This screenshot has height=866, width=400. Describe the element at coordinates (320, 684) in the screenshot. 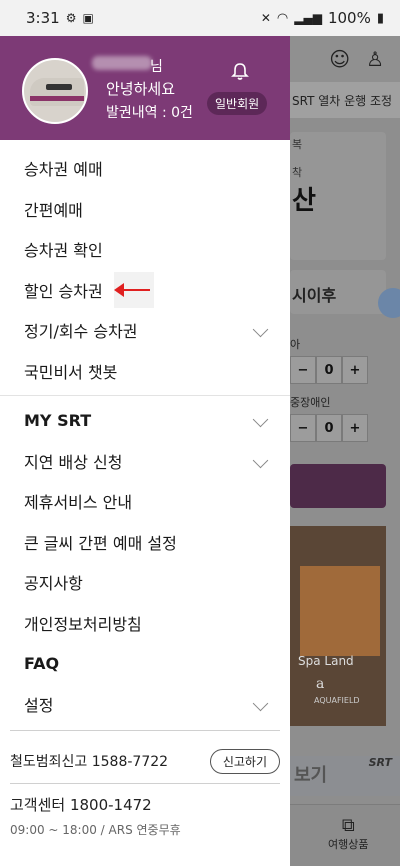

I see `ad-logo: a` at that location.